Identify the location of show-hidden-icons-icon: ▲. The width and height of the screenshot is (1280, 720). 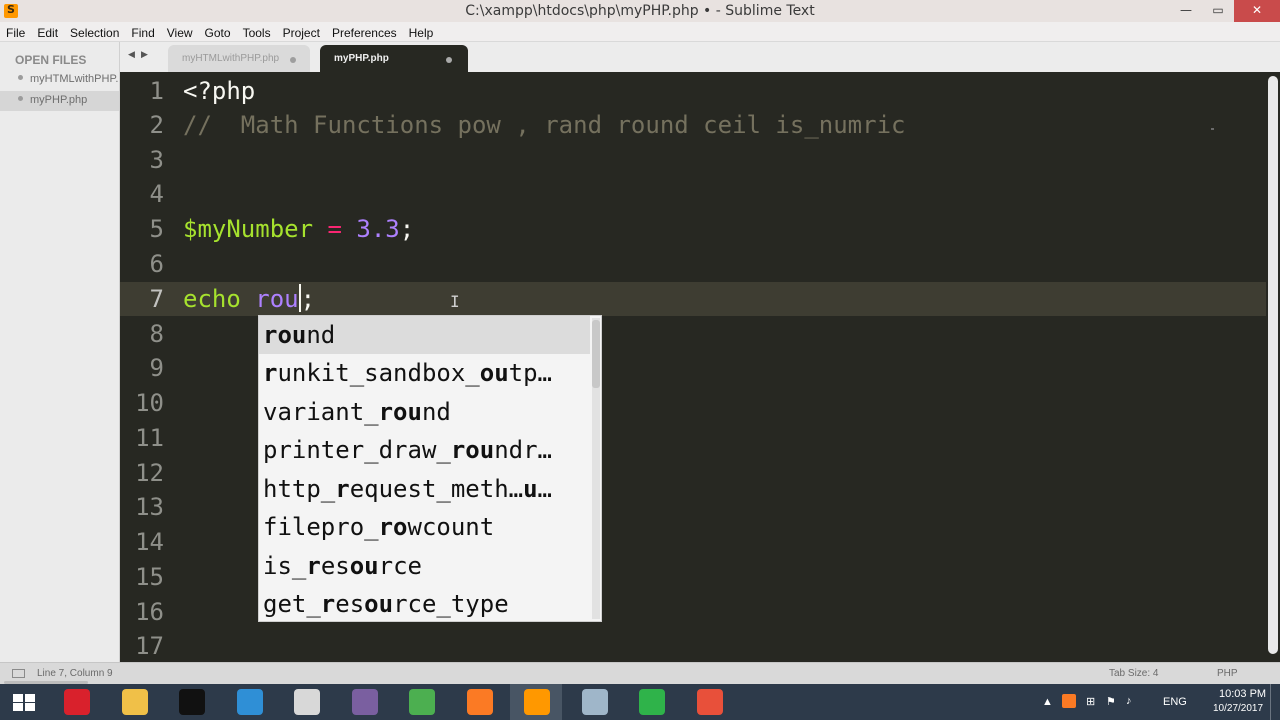
(1047, 702).